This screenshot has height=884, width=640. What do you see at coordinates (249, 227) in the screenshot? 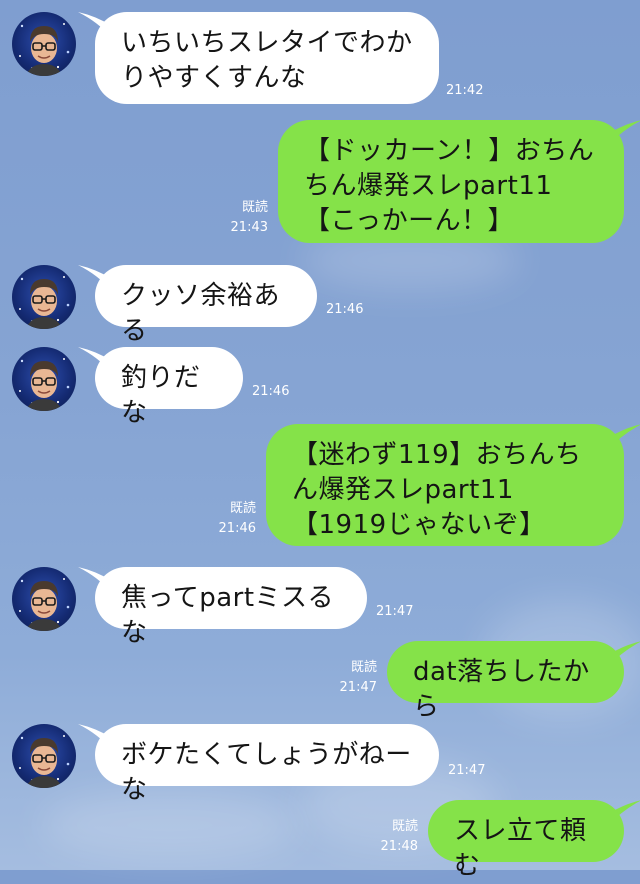
I see `timestamp: 21:43` at bounding box center [249, 227].